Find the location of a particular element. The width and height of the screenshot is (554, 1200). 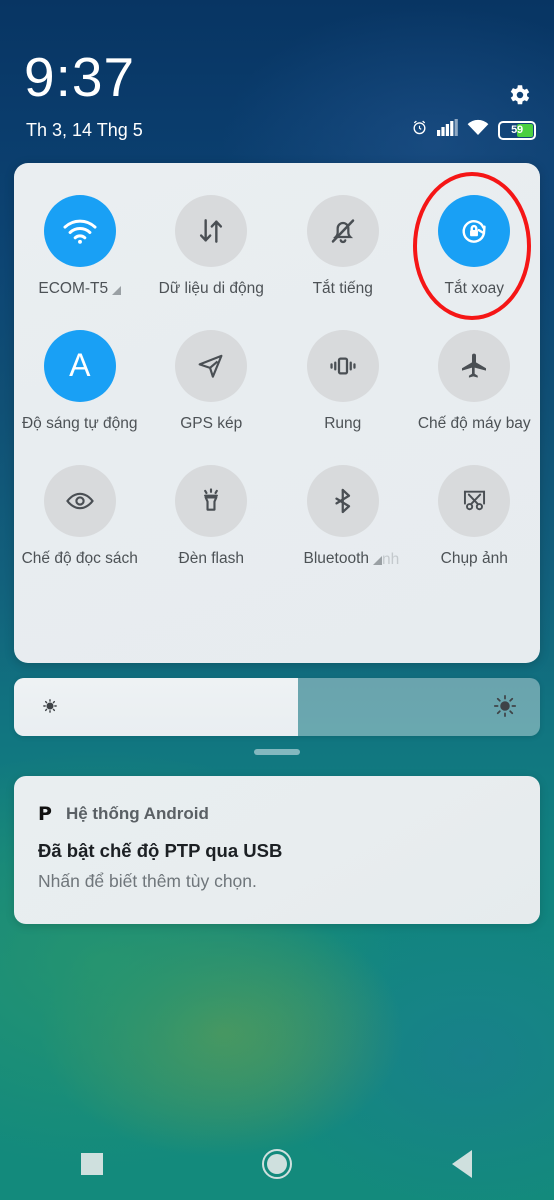

triangle-left-icon is located at coordinates (461, 1164).